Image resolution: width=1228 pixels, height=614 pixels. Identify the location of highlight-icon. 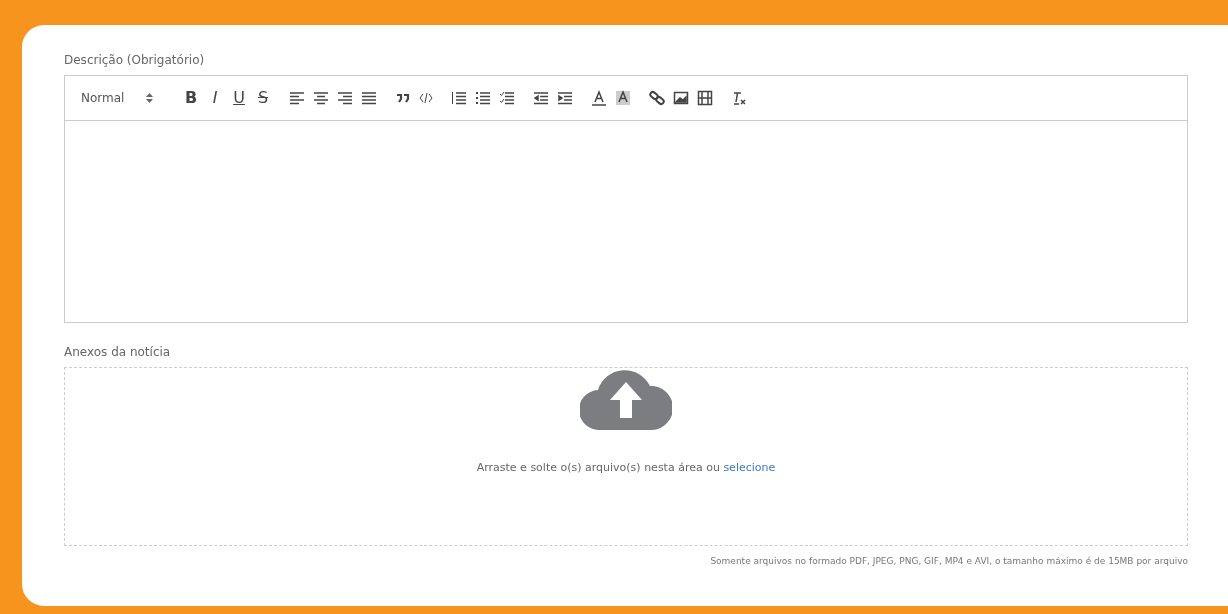
(623, 98).